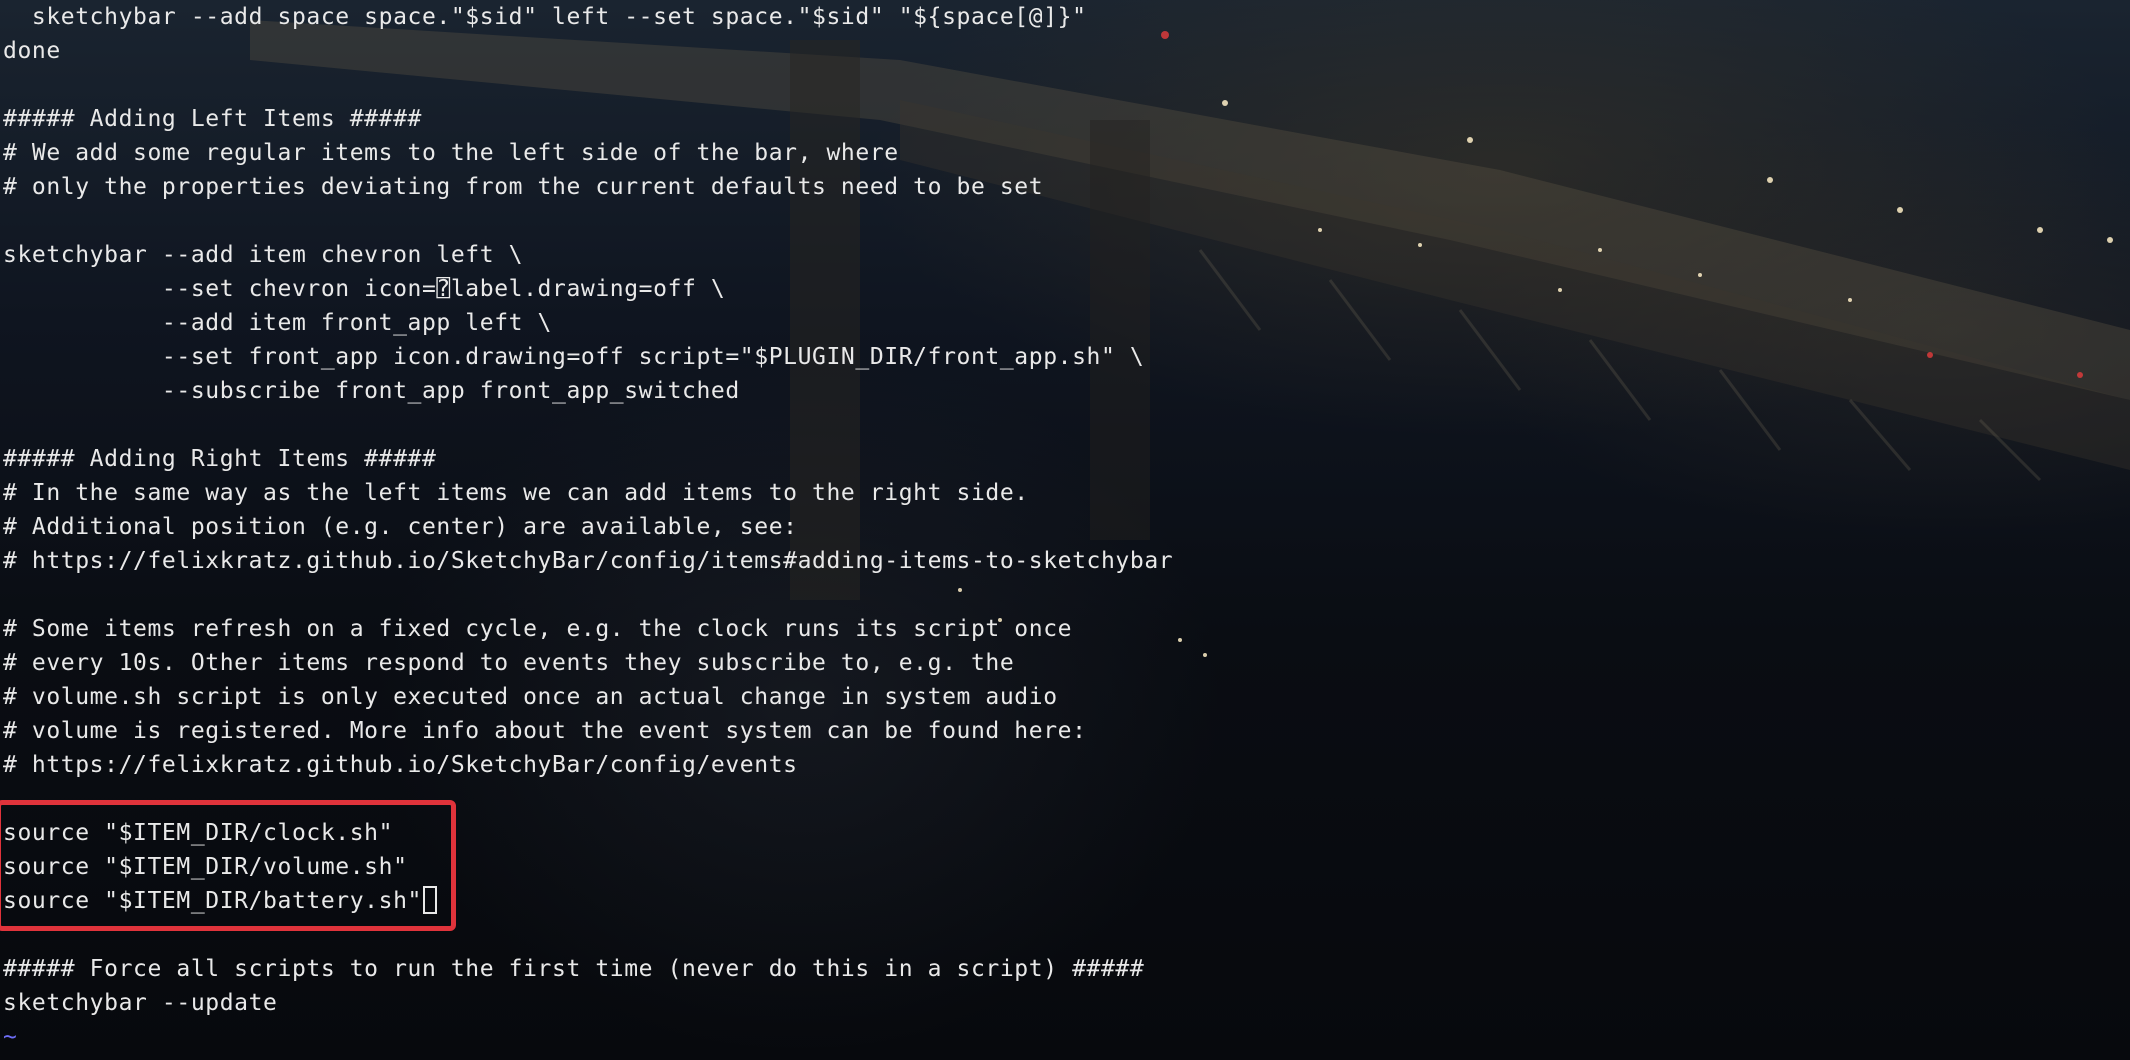 This screenshot has height=1060, width=2130. I want to click on code-line: ##### Adding Left Items #####, so click(588, 119).